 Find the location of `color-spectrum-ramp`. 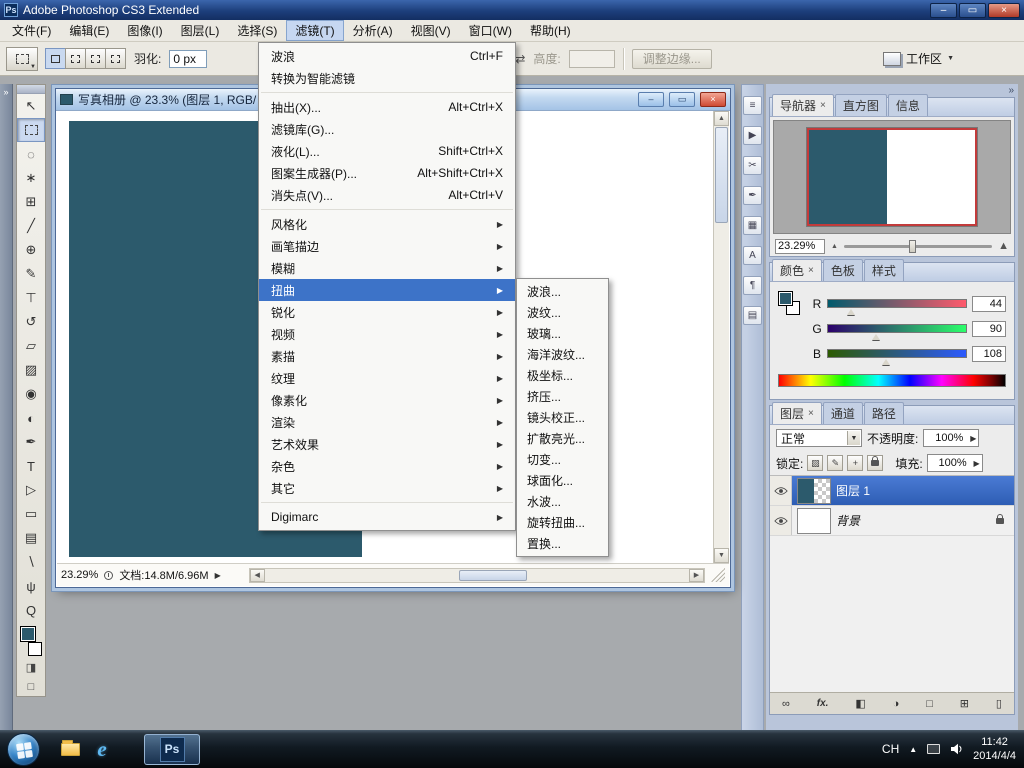

color-spectrum-ramp is located at coordinates (892, 380).